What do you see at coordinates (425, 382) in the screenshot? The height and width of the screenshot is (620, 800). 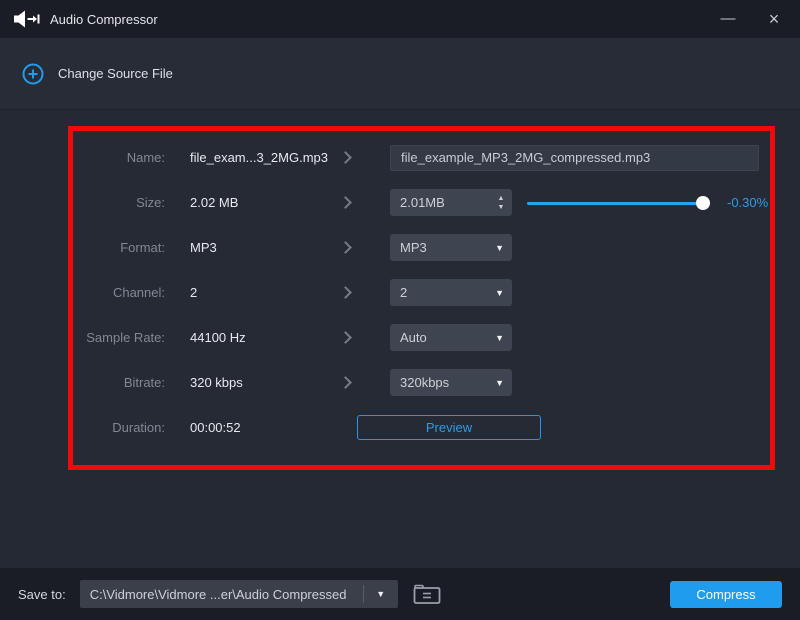 I see `bitrate-dropdown-value: 320kbps` at bounding box center [425, 382].